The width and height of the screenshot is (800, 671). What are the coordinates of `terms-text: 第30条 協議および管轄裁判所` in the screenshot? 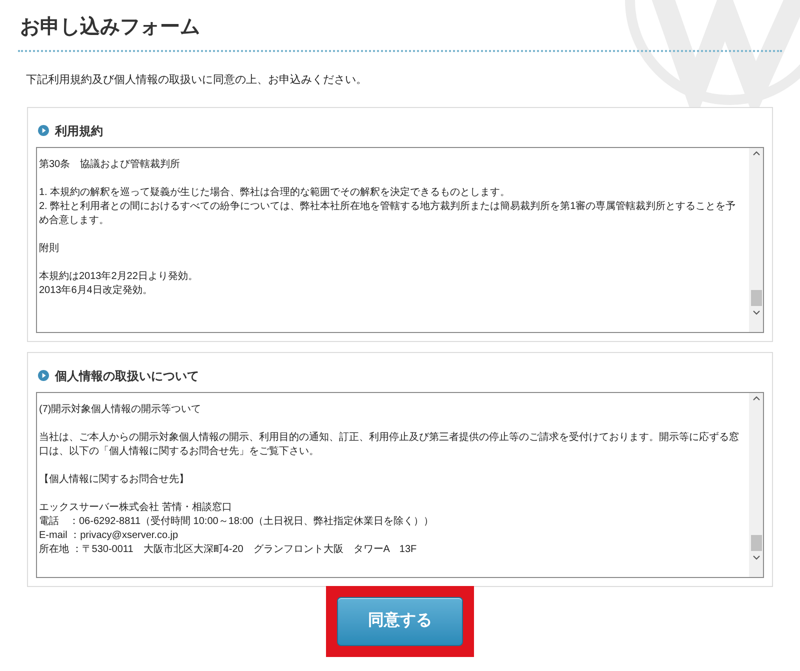 It's located at (110, 165).